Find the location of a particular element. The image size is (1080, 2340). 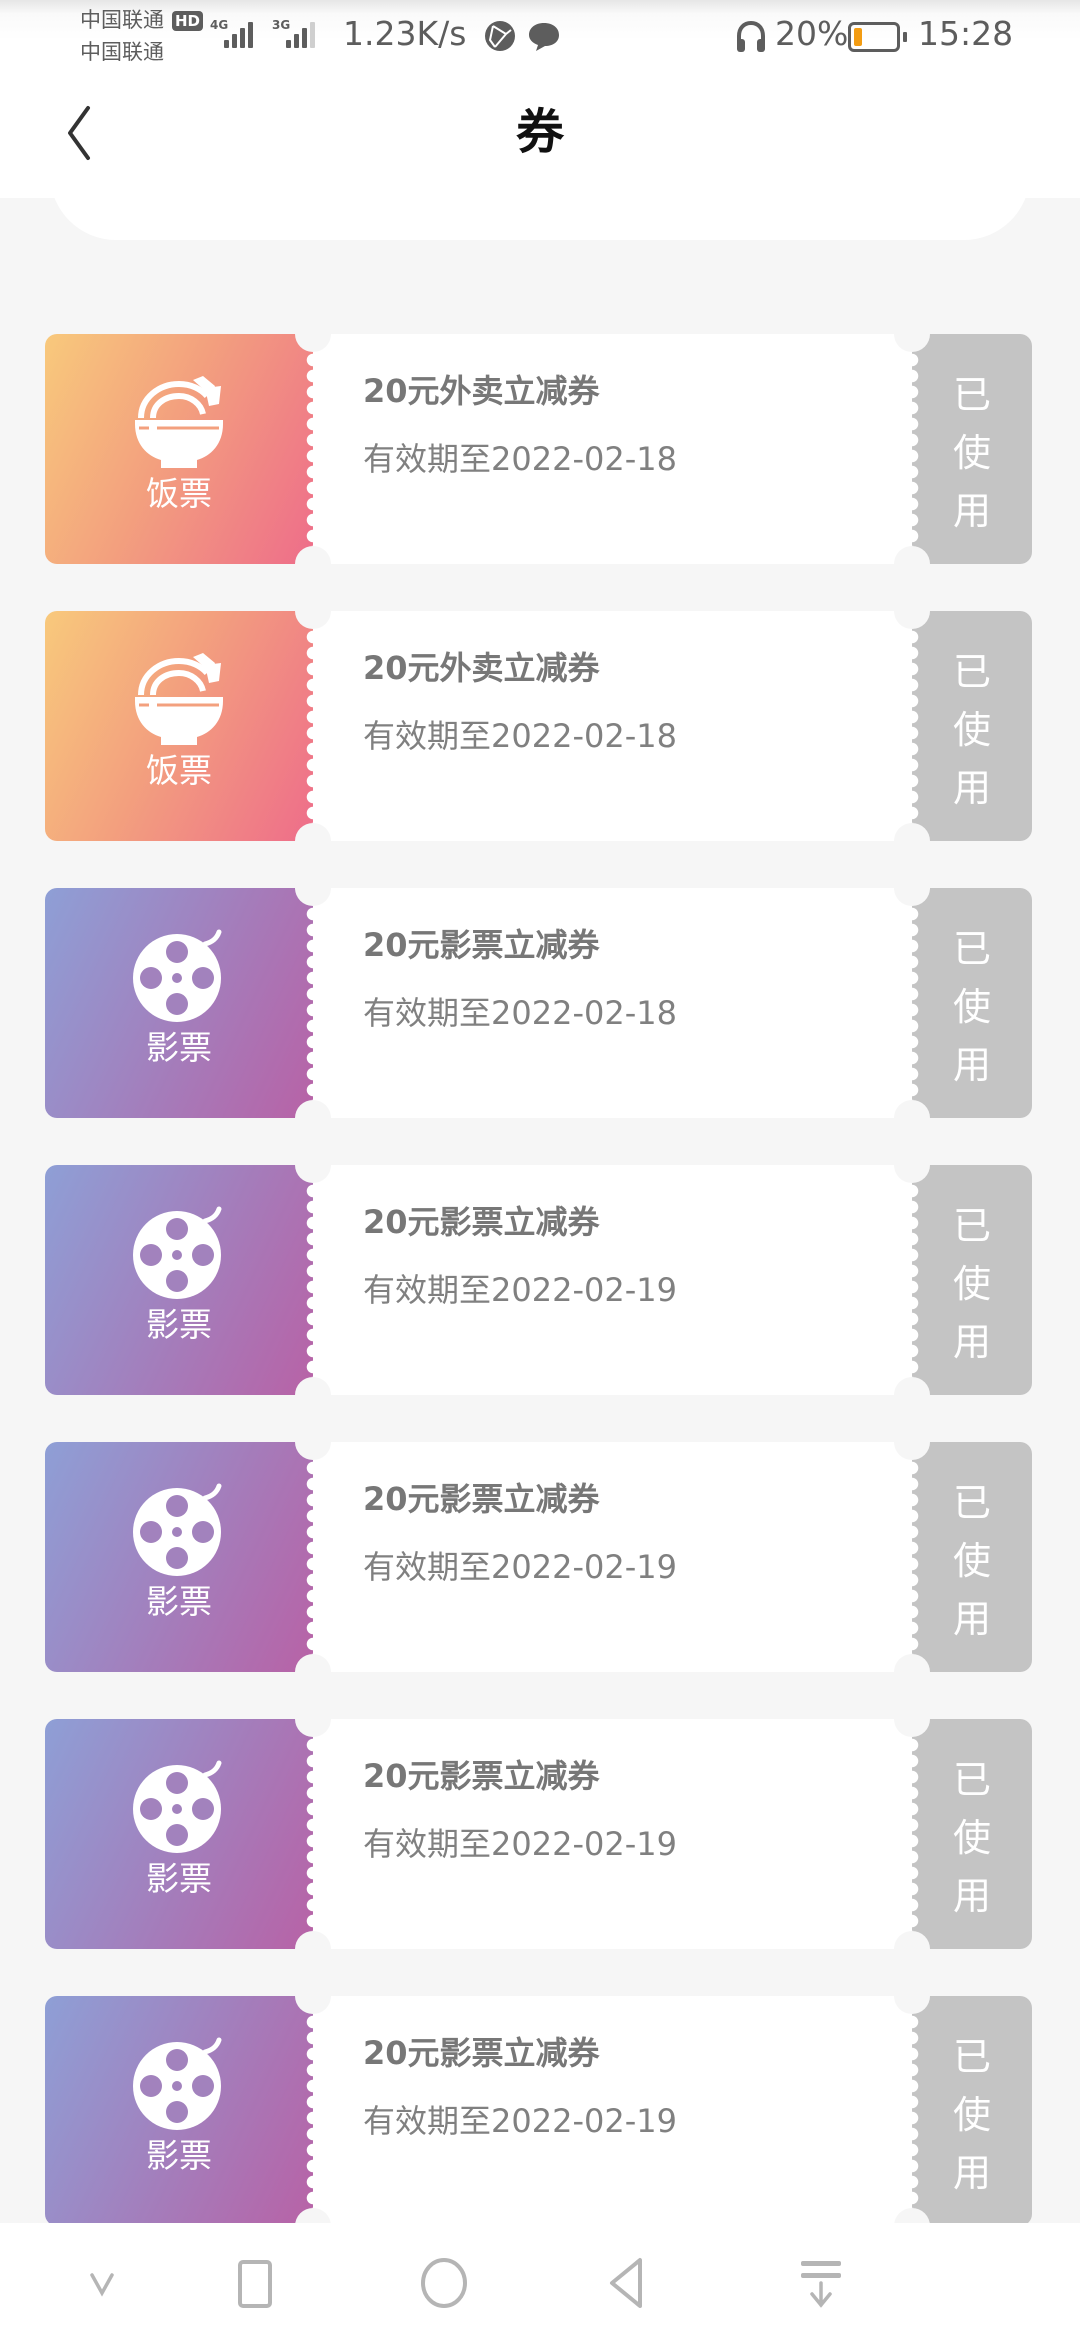

back-nav-button is located at coordinates (630, 2283).